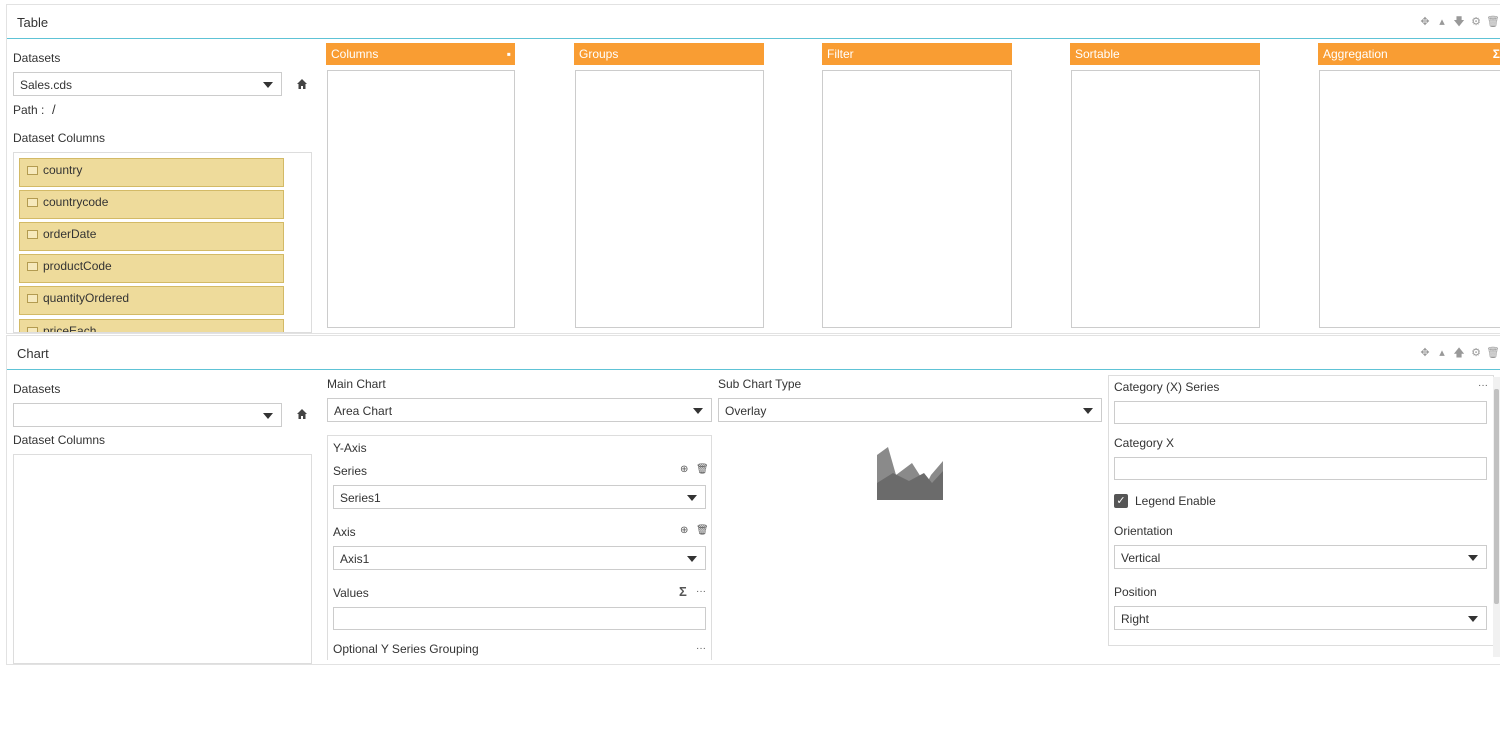 The width and height of the screenshot is (1500, 750). Describe the element at coordinates (344, 532) in the screenshot. I see `axis-label: Axis` at that location.